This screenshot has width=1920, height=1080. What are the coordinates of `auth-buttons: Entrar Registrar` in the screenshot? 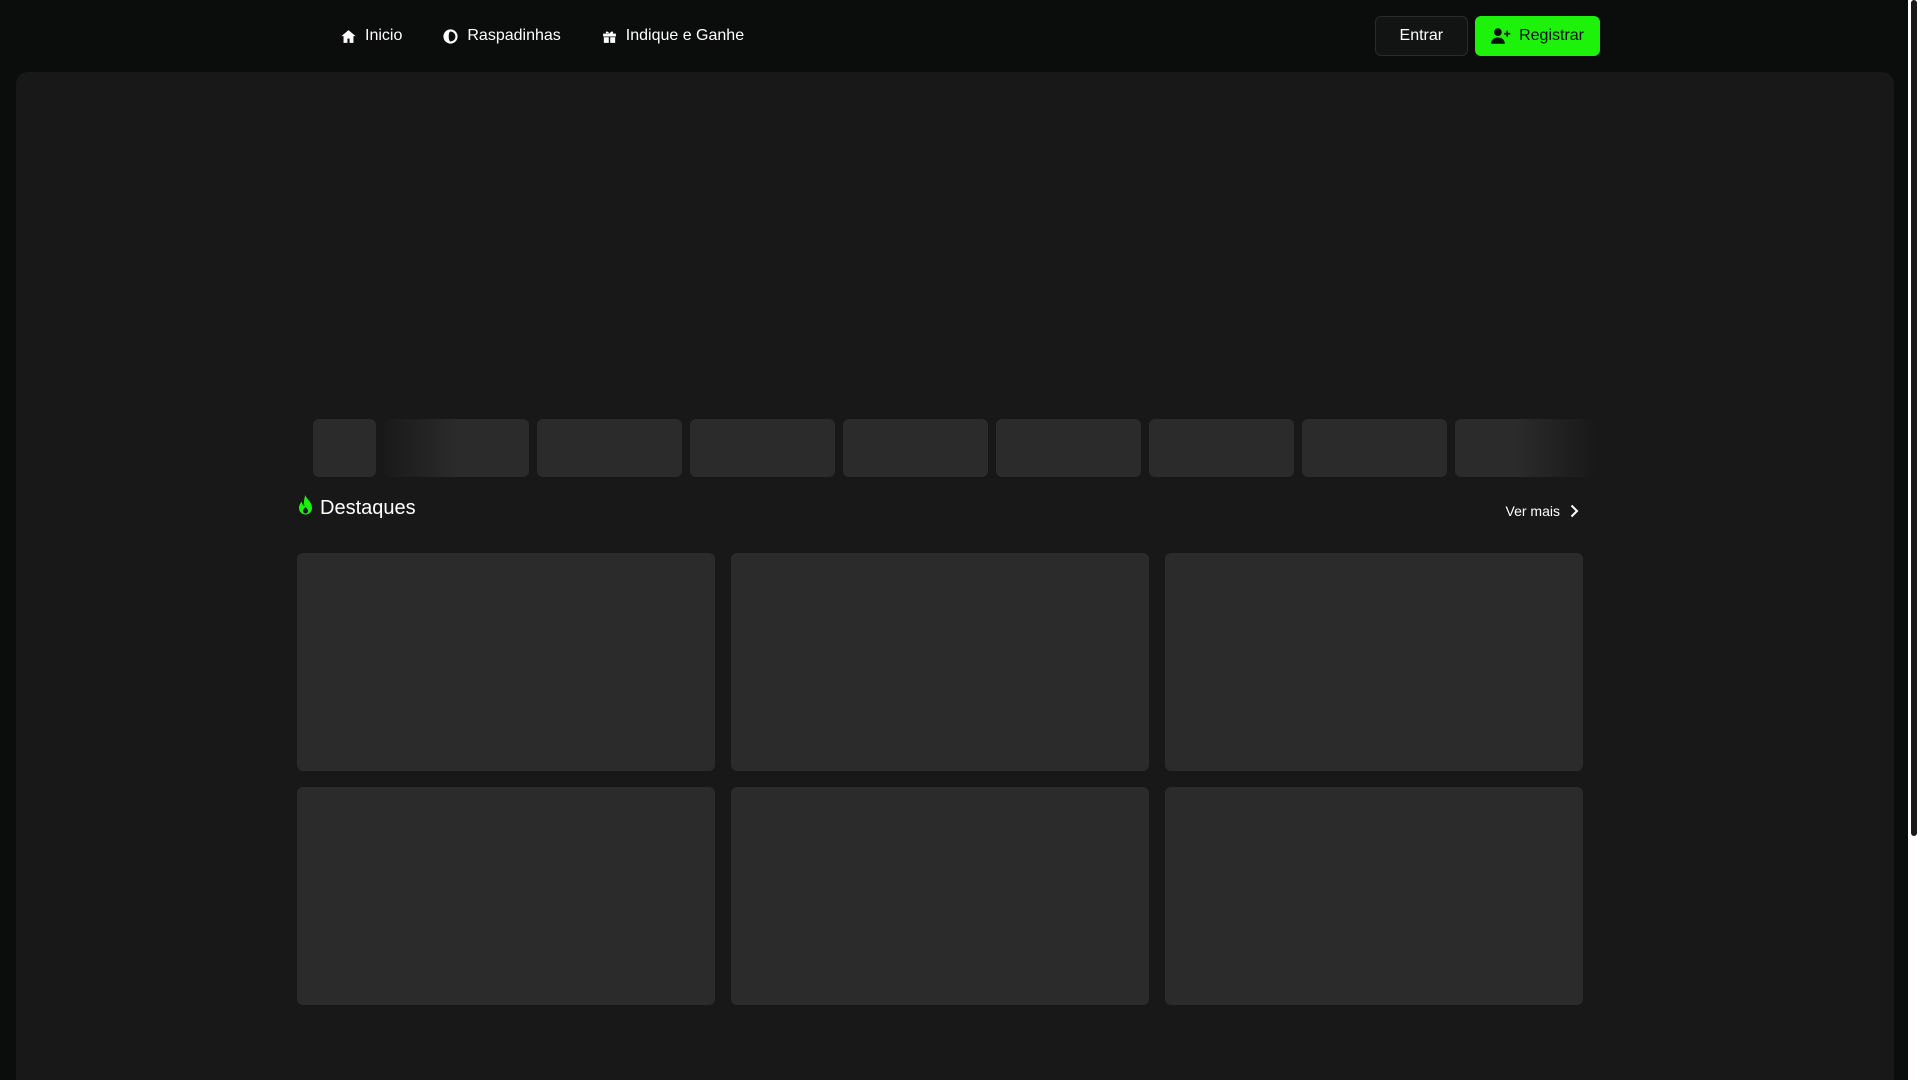 It's located at (1487, 36).